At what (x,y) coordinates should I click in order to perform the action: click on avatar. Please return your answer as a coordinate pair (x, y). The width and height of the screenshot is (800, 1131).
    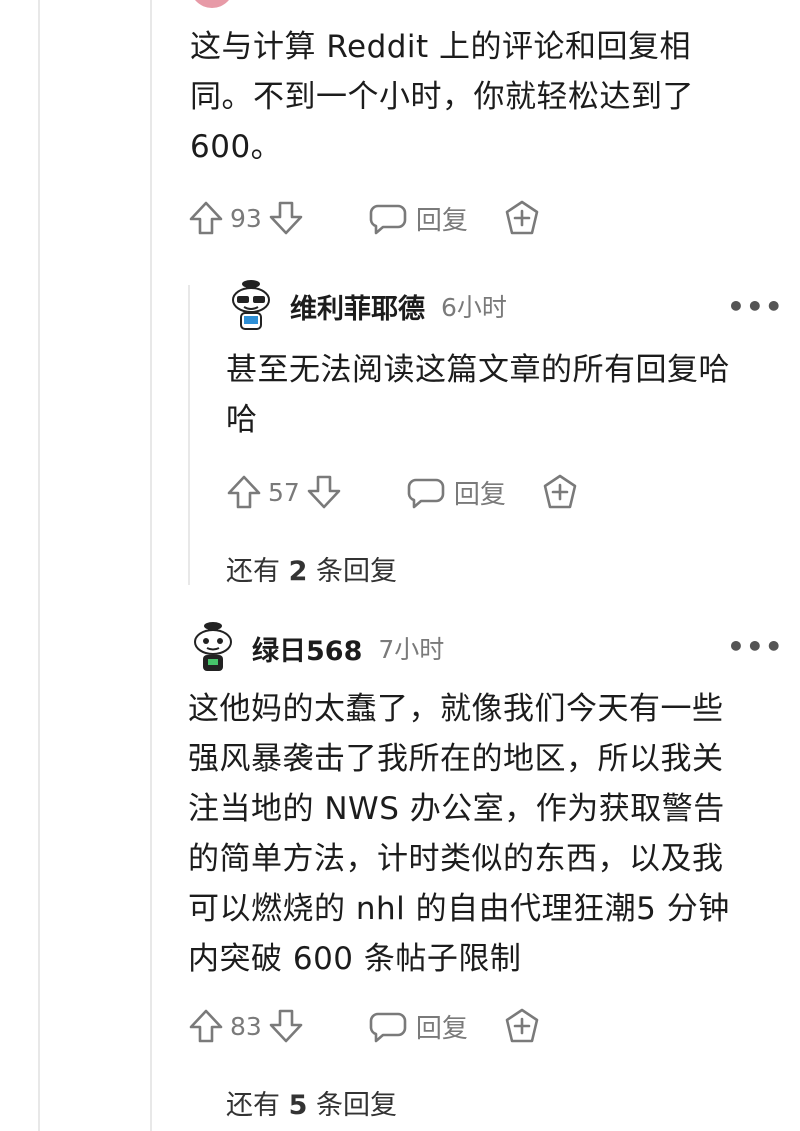
    Looking at the image, I should click on (212, 4).